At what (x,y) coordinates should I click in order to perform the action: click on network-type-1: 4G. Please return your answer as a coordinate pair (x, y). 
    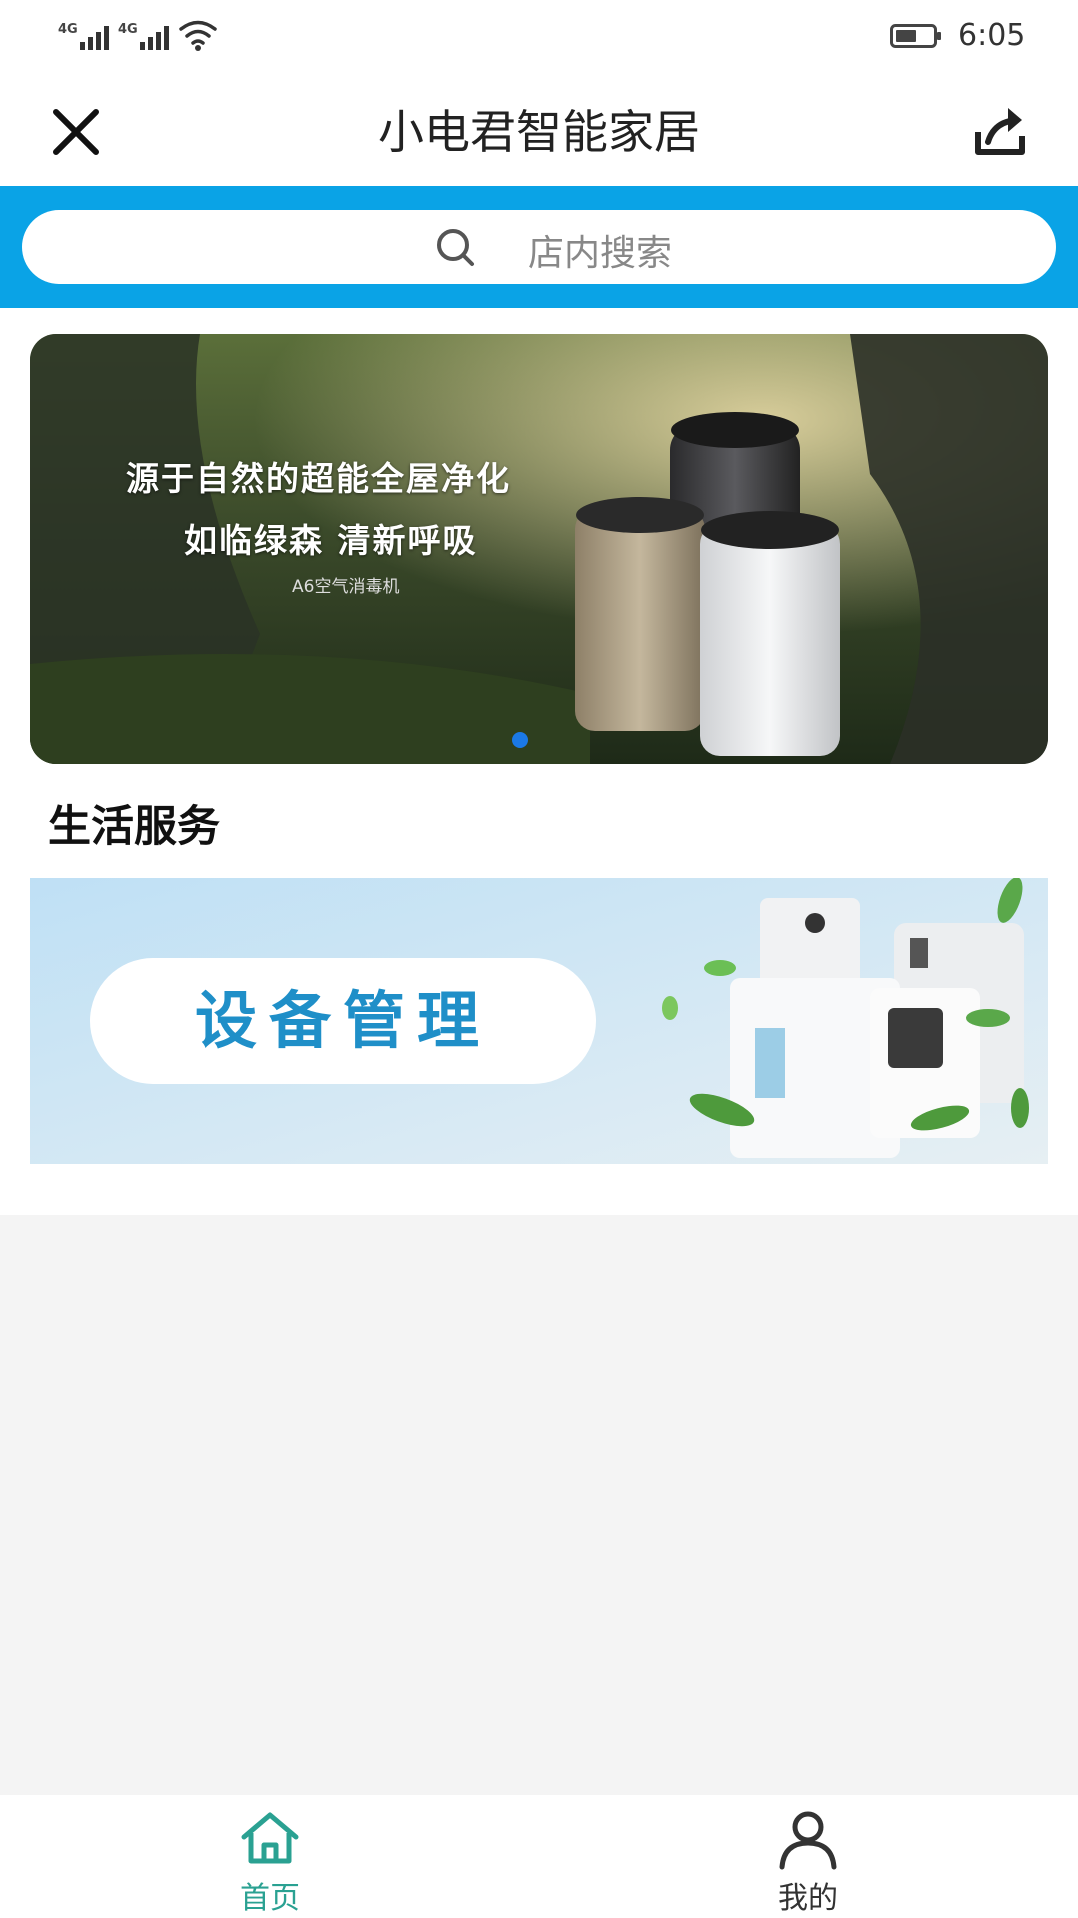
    Looking at the image, I should click on (68, 29).